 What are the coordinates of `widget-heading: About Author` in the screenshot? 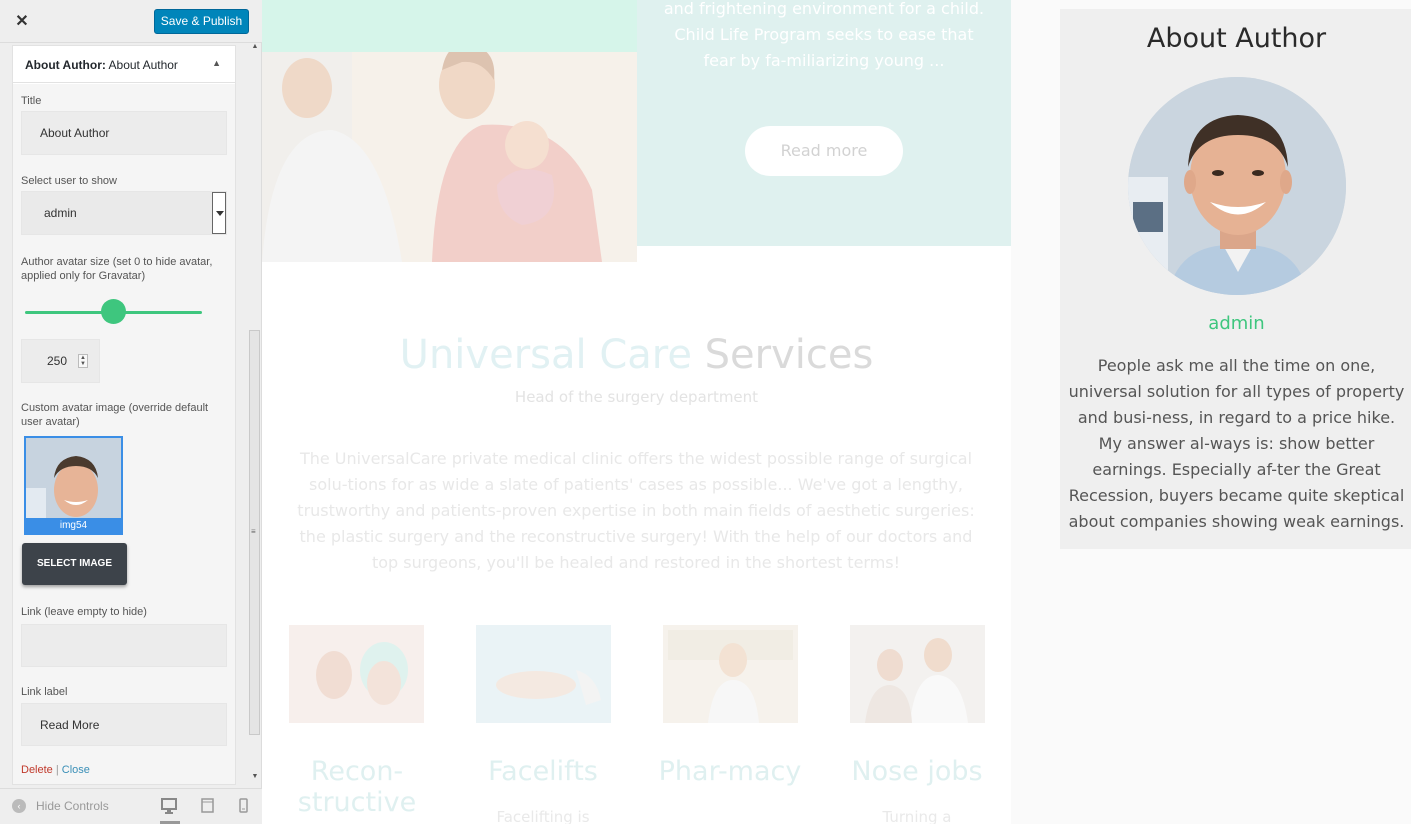 It's located at (1236, 38).